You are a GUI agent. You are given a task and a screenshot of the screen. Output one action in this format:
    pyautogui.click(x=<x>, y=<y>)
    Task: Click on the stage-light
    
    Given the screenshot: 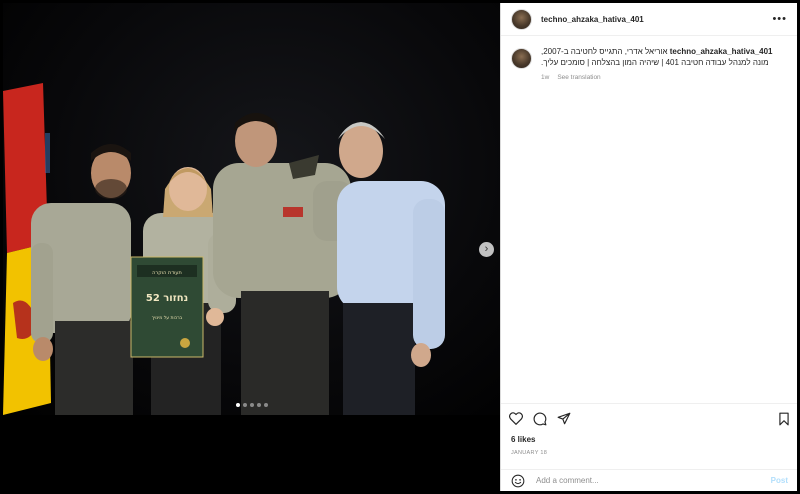 What is the action you would take?
    pyautogui.click(x=47, y=153)
    